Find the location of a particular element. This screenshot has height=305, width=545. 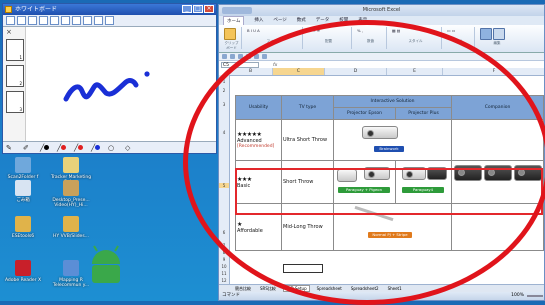

desktop-icon-recycle-bin: ごみ箱 is located at coordinates (23, 191).